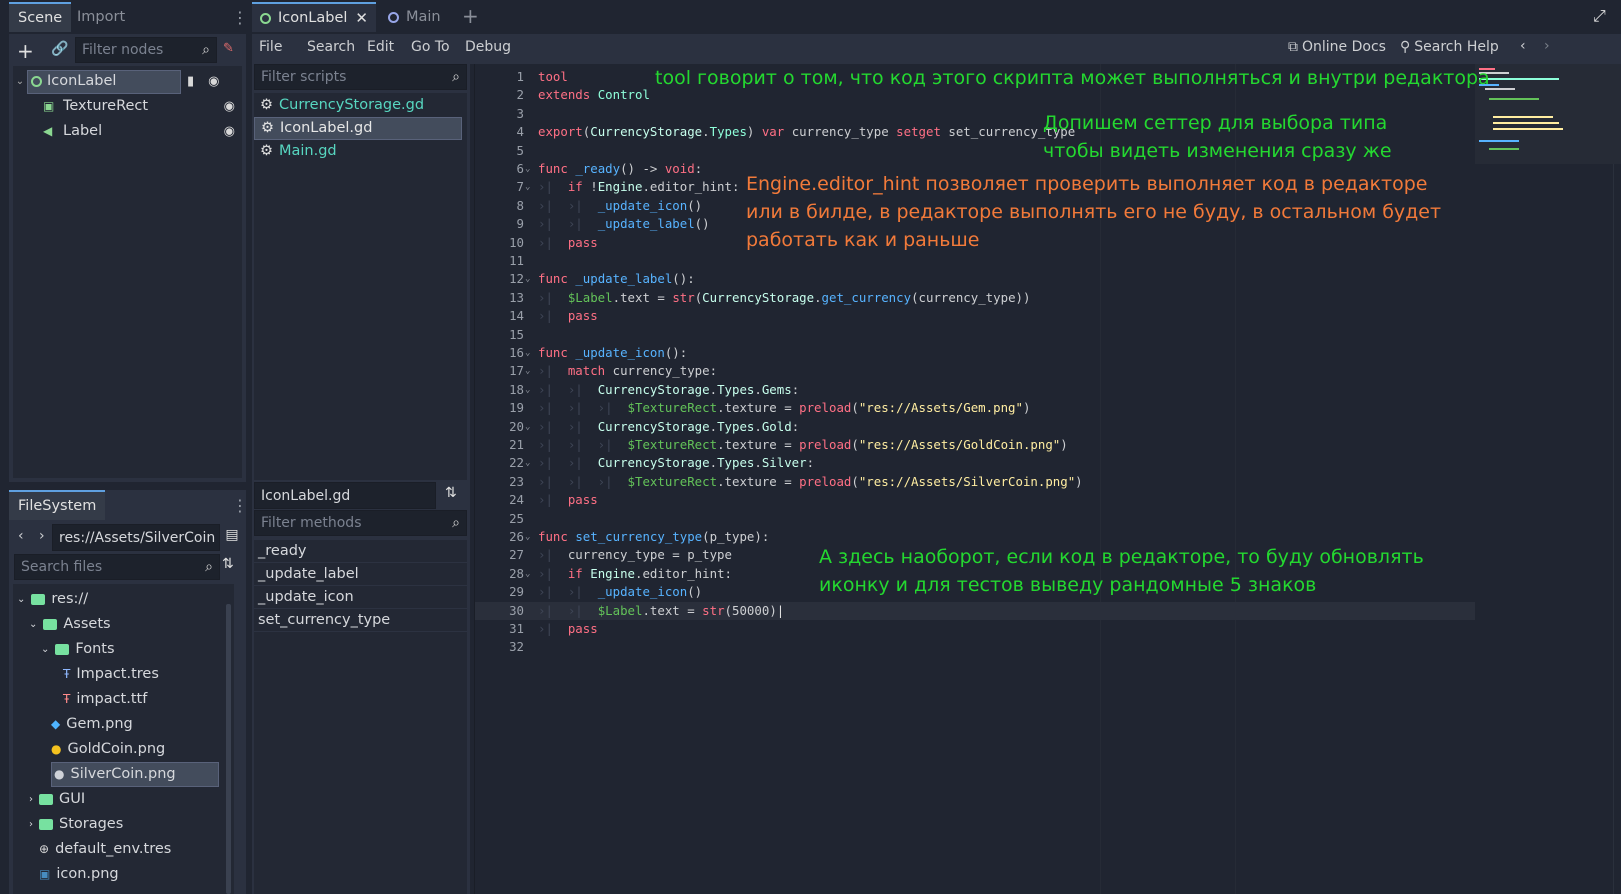  What do you see at coordinates (1599, 16) in the screenshot?
I see `fullscreen-icon: ⤢` at bounding box center [1599, 16].